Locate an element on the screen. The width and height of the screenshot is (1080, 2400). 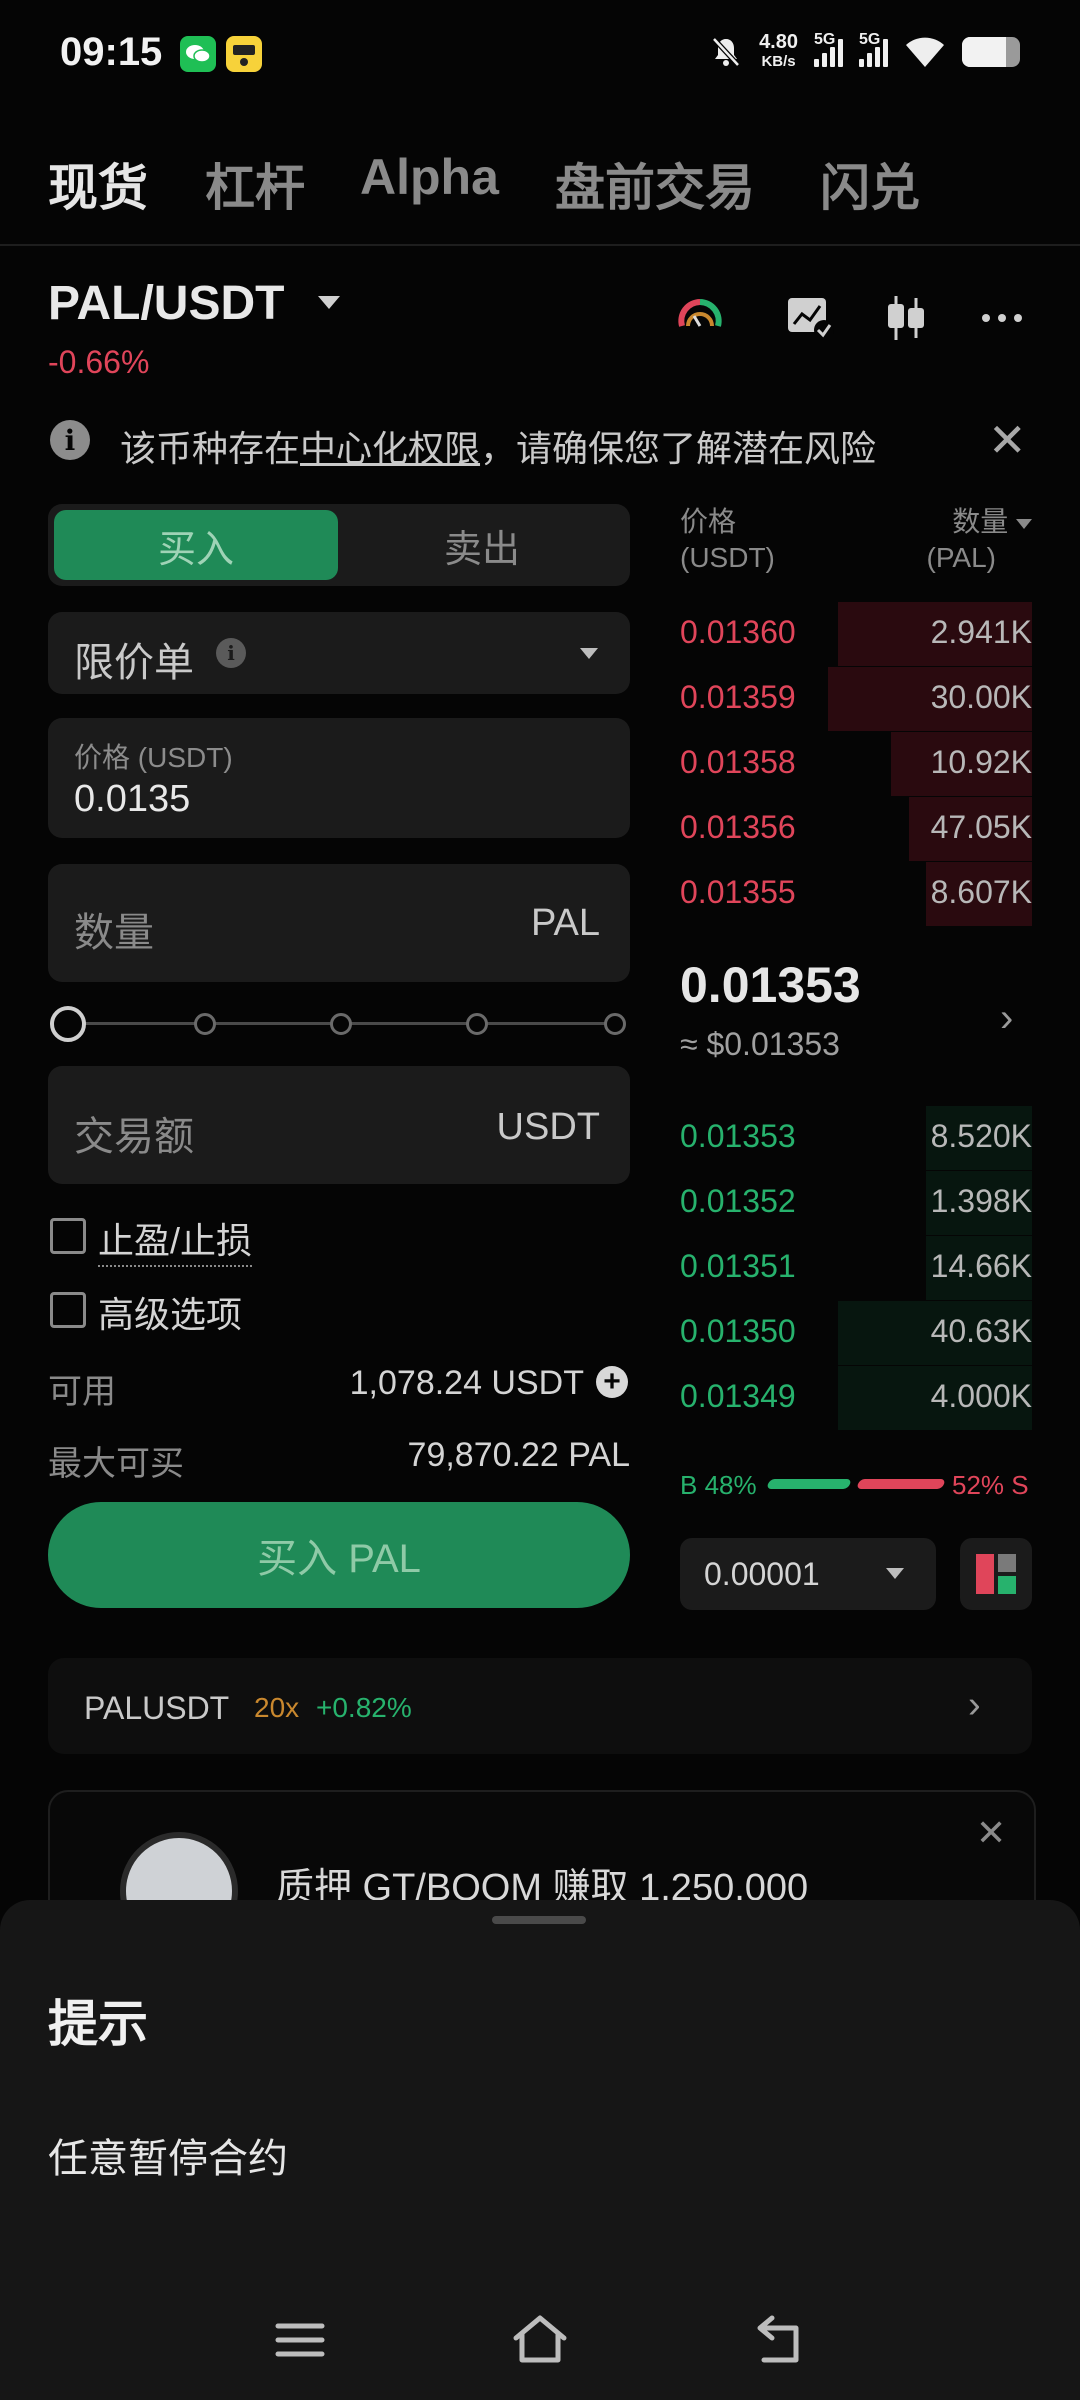
bid-price: 0.01349 is located at coordinates (738, 1396).